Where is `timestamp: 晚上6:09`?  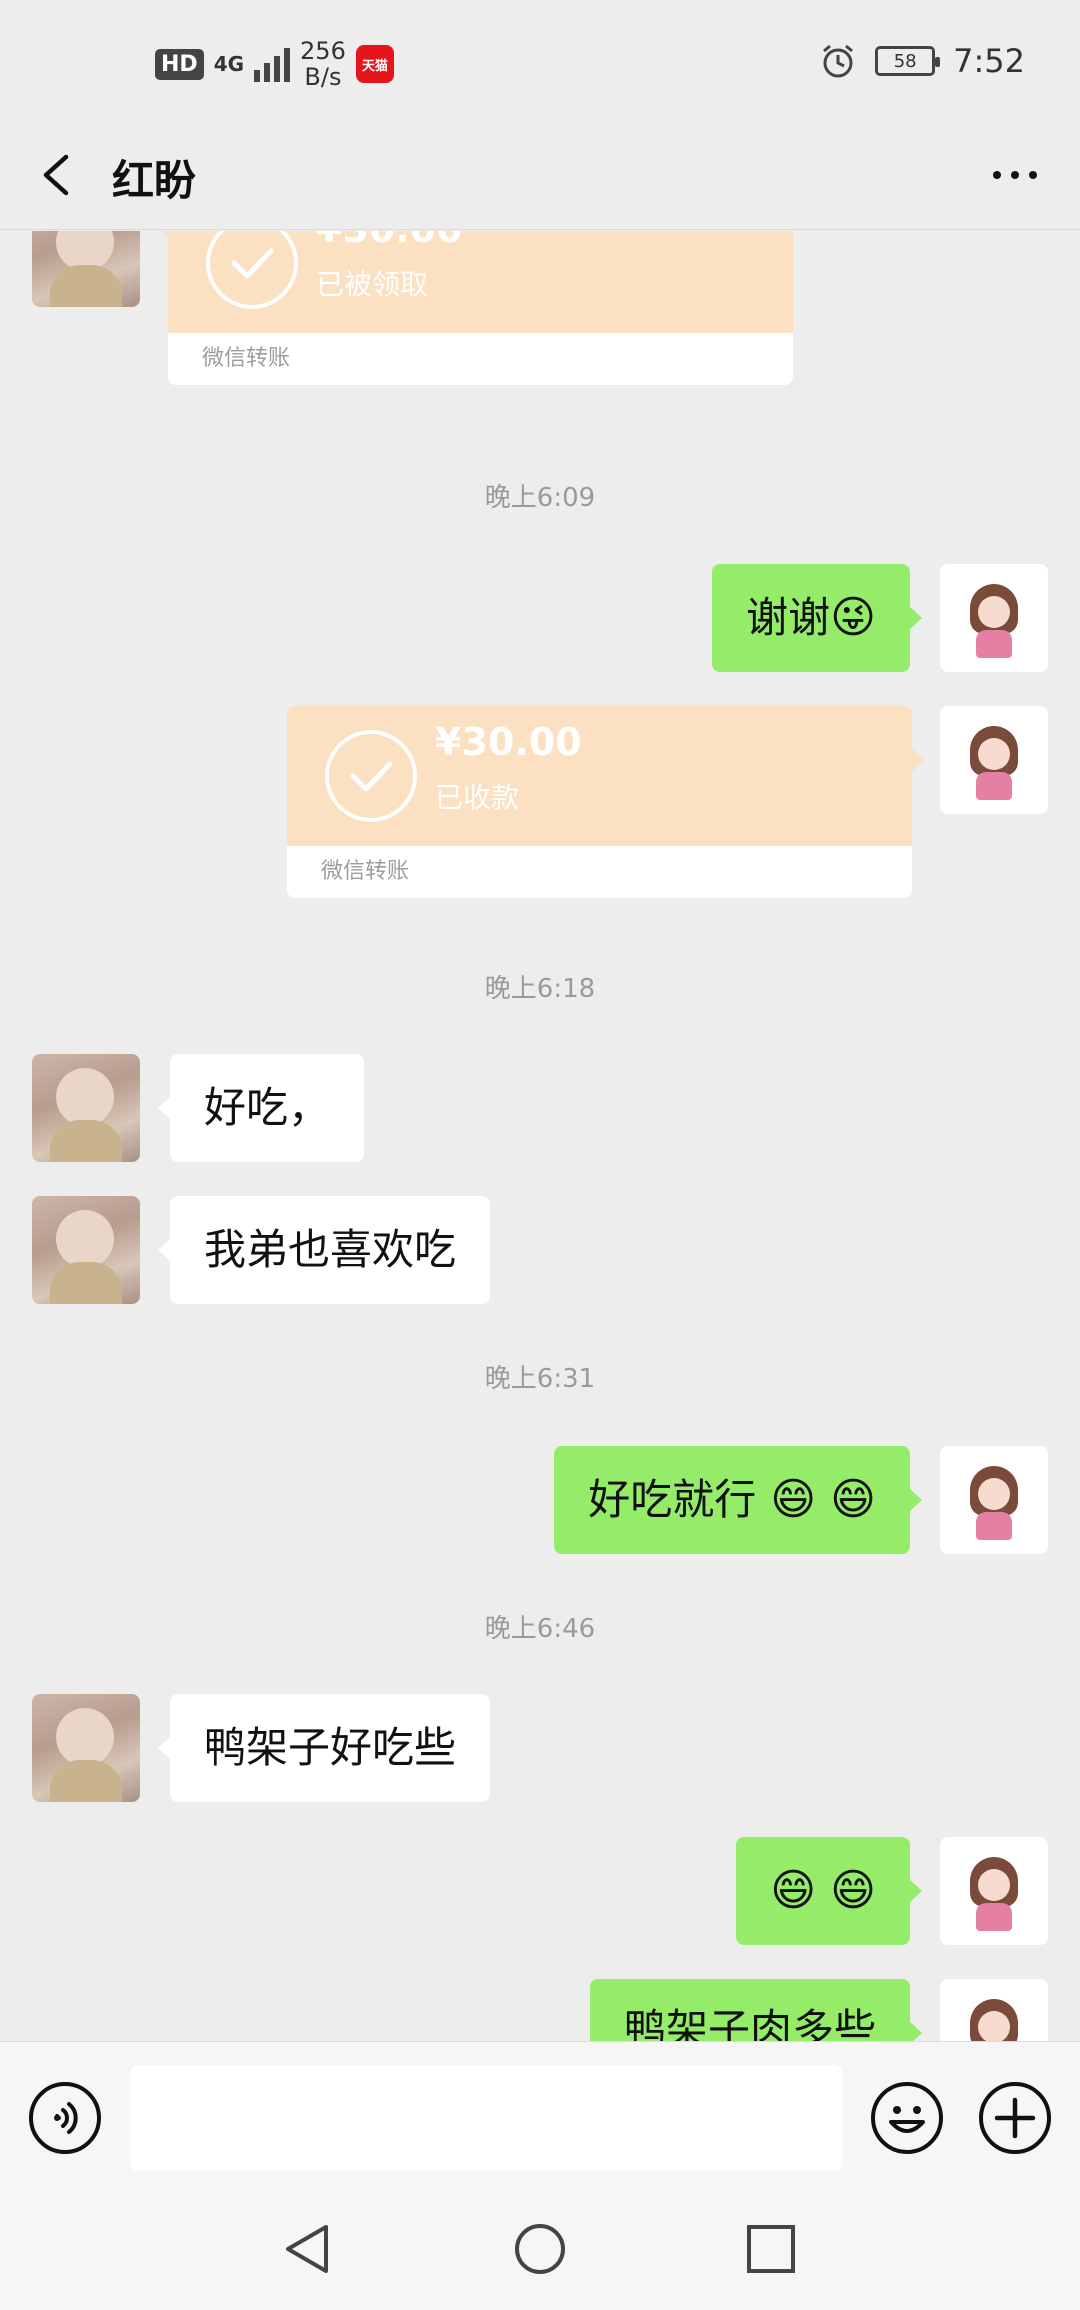 timestamp: 晚上6:09 is located at coordinates (540, 498).